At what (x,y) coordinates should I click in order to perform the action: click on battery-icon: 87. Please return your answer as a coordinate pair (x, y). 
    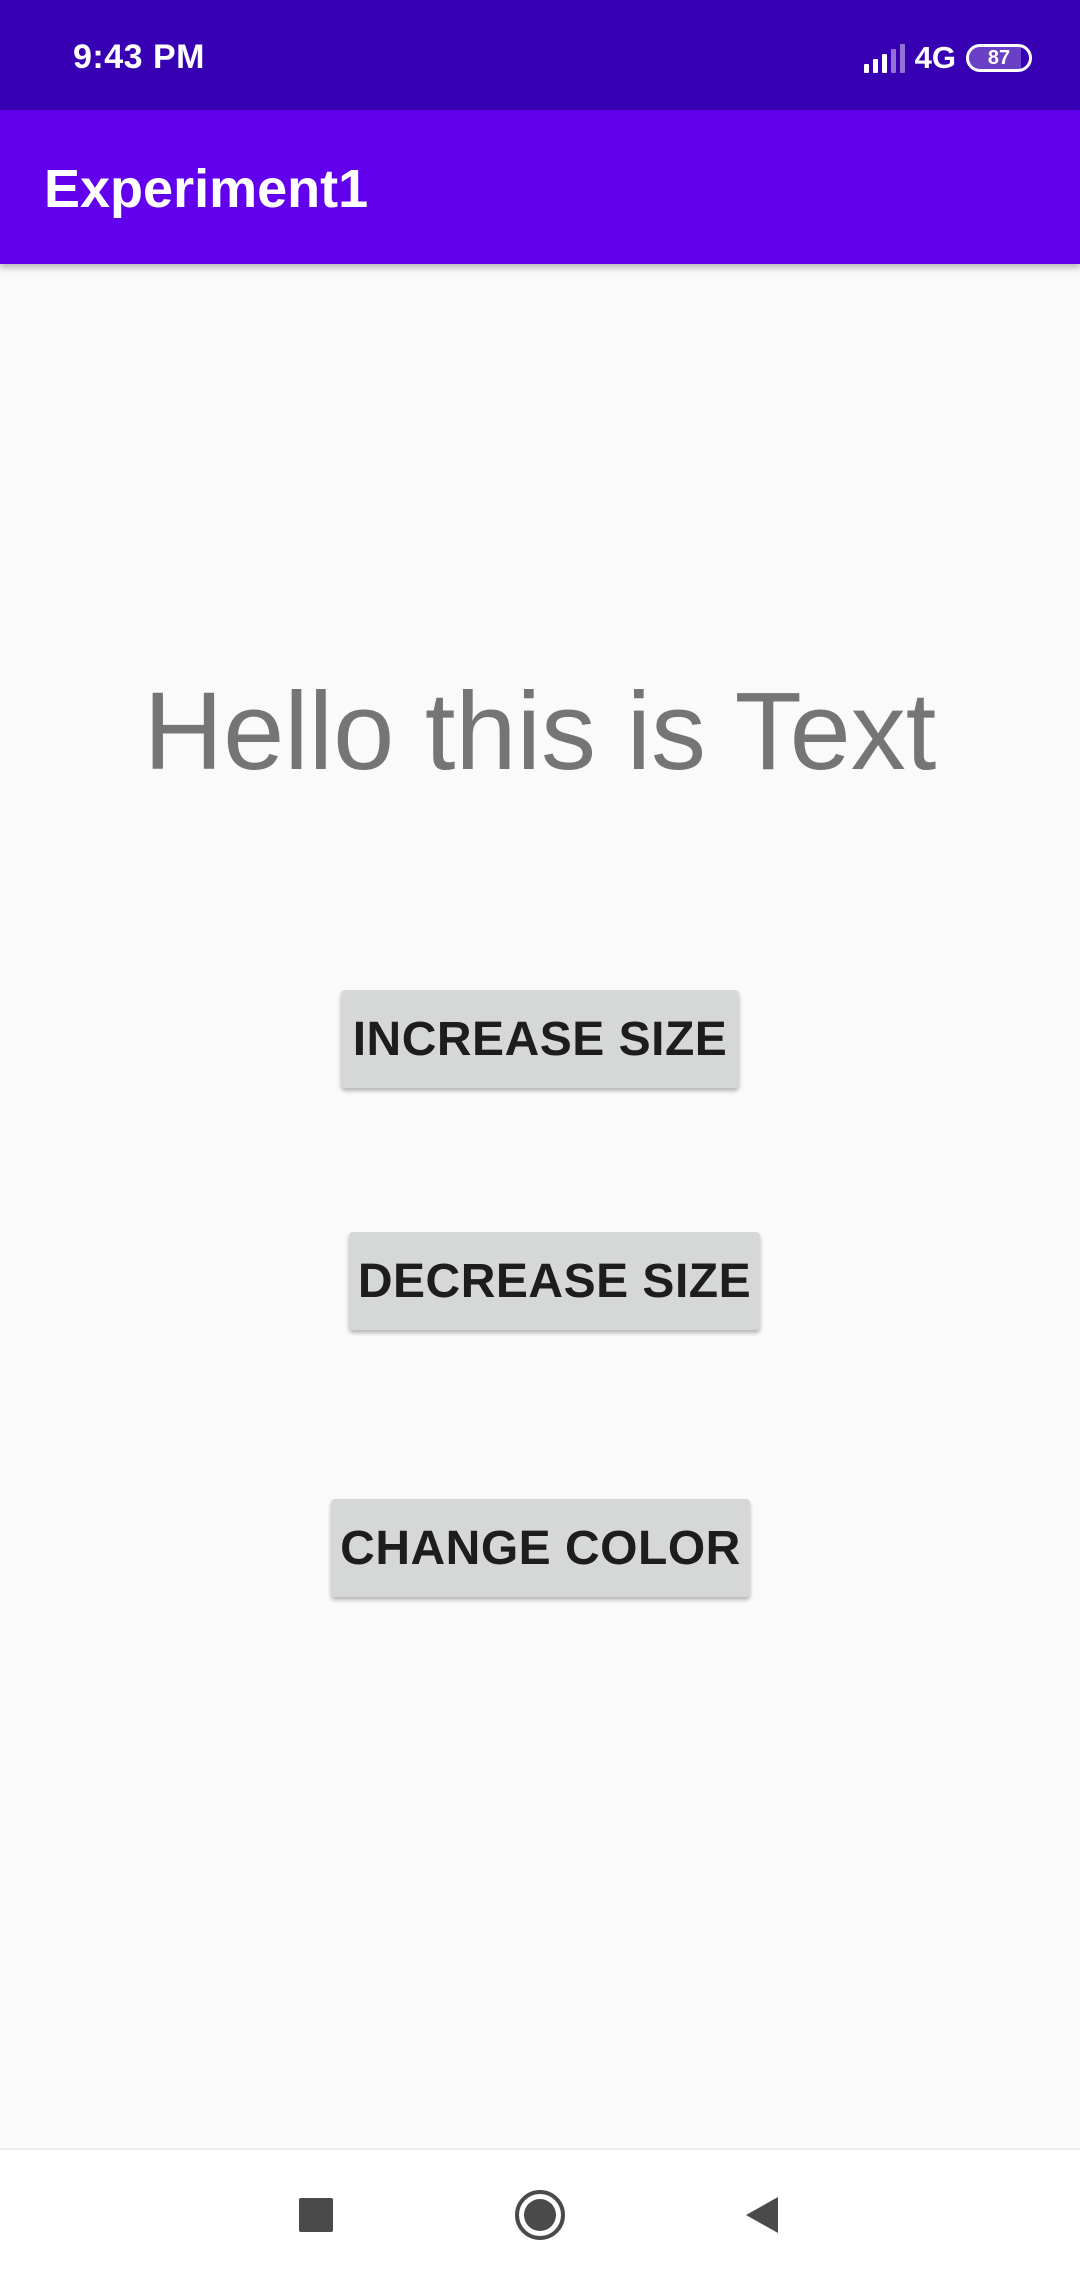
    Looking at the image, I should click on (999, 58).